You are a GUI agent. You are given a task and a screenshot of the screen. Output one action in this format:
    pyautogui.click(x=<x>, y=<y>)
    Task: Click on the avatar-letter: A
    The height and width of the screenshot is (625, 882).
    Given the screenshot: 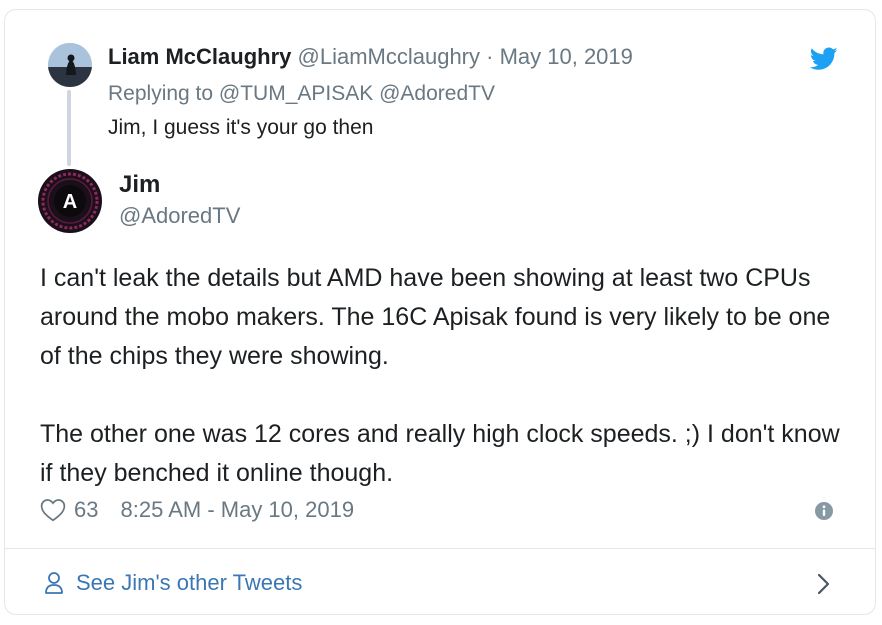 What is the action you would take?
    pyautogui.click(x=70, y=202)
    